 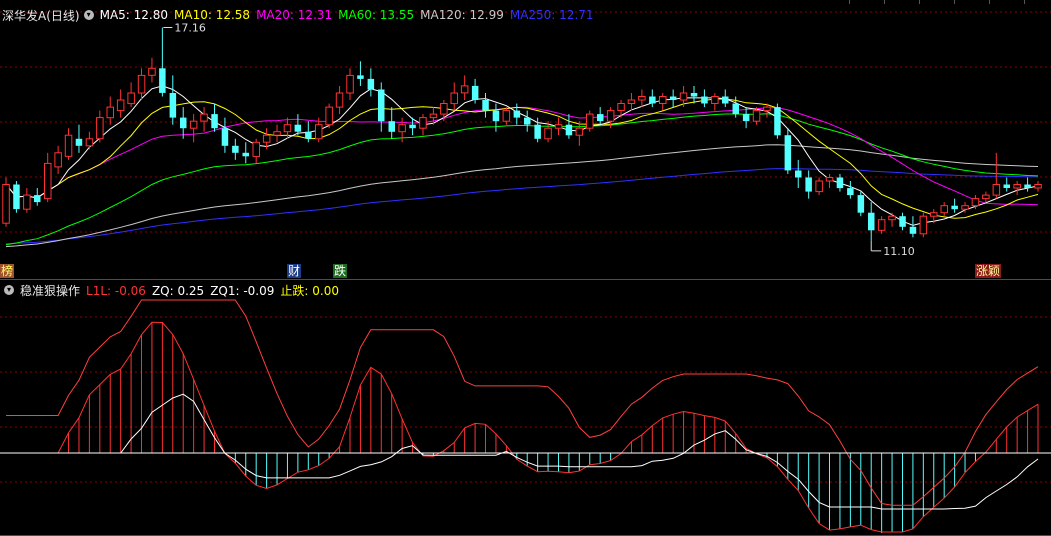 I want to click on indicator-name: 稳准狠操作, so click(x=50, y=290).